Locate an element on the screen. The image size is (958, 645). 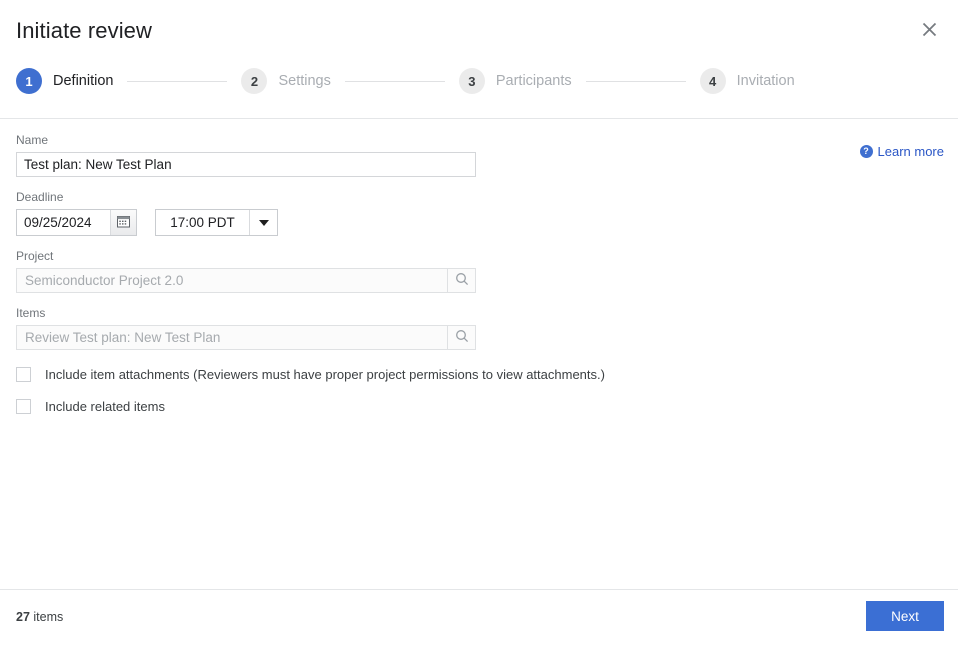
project-label: Project is located at coordinates (35, 256).